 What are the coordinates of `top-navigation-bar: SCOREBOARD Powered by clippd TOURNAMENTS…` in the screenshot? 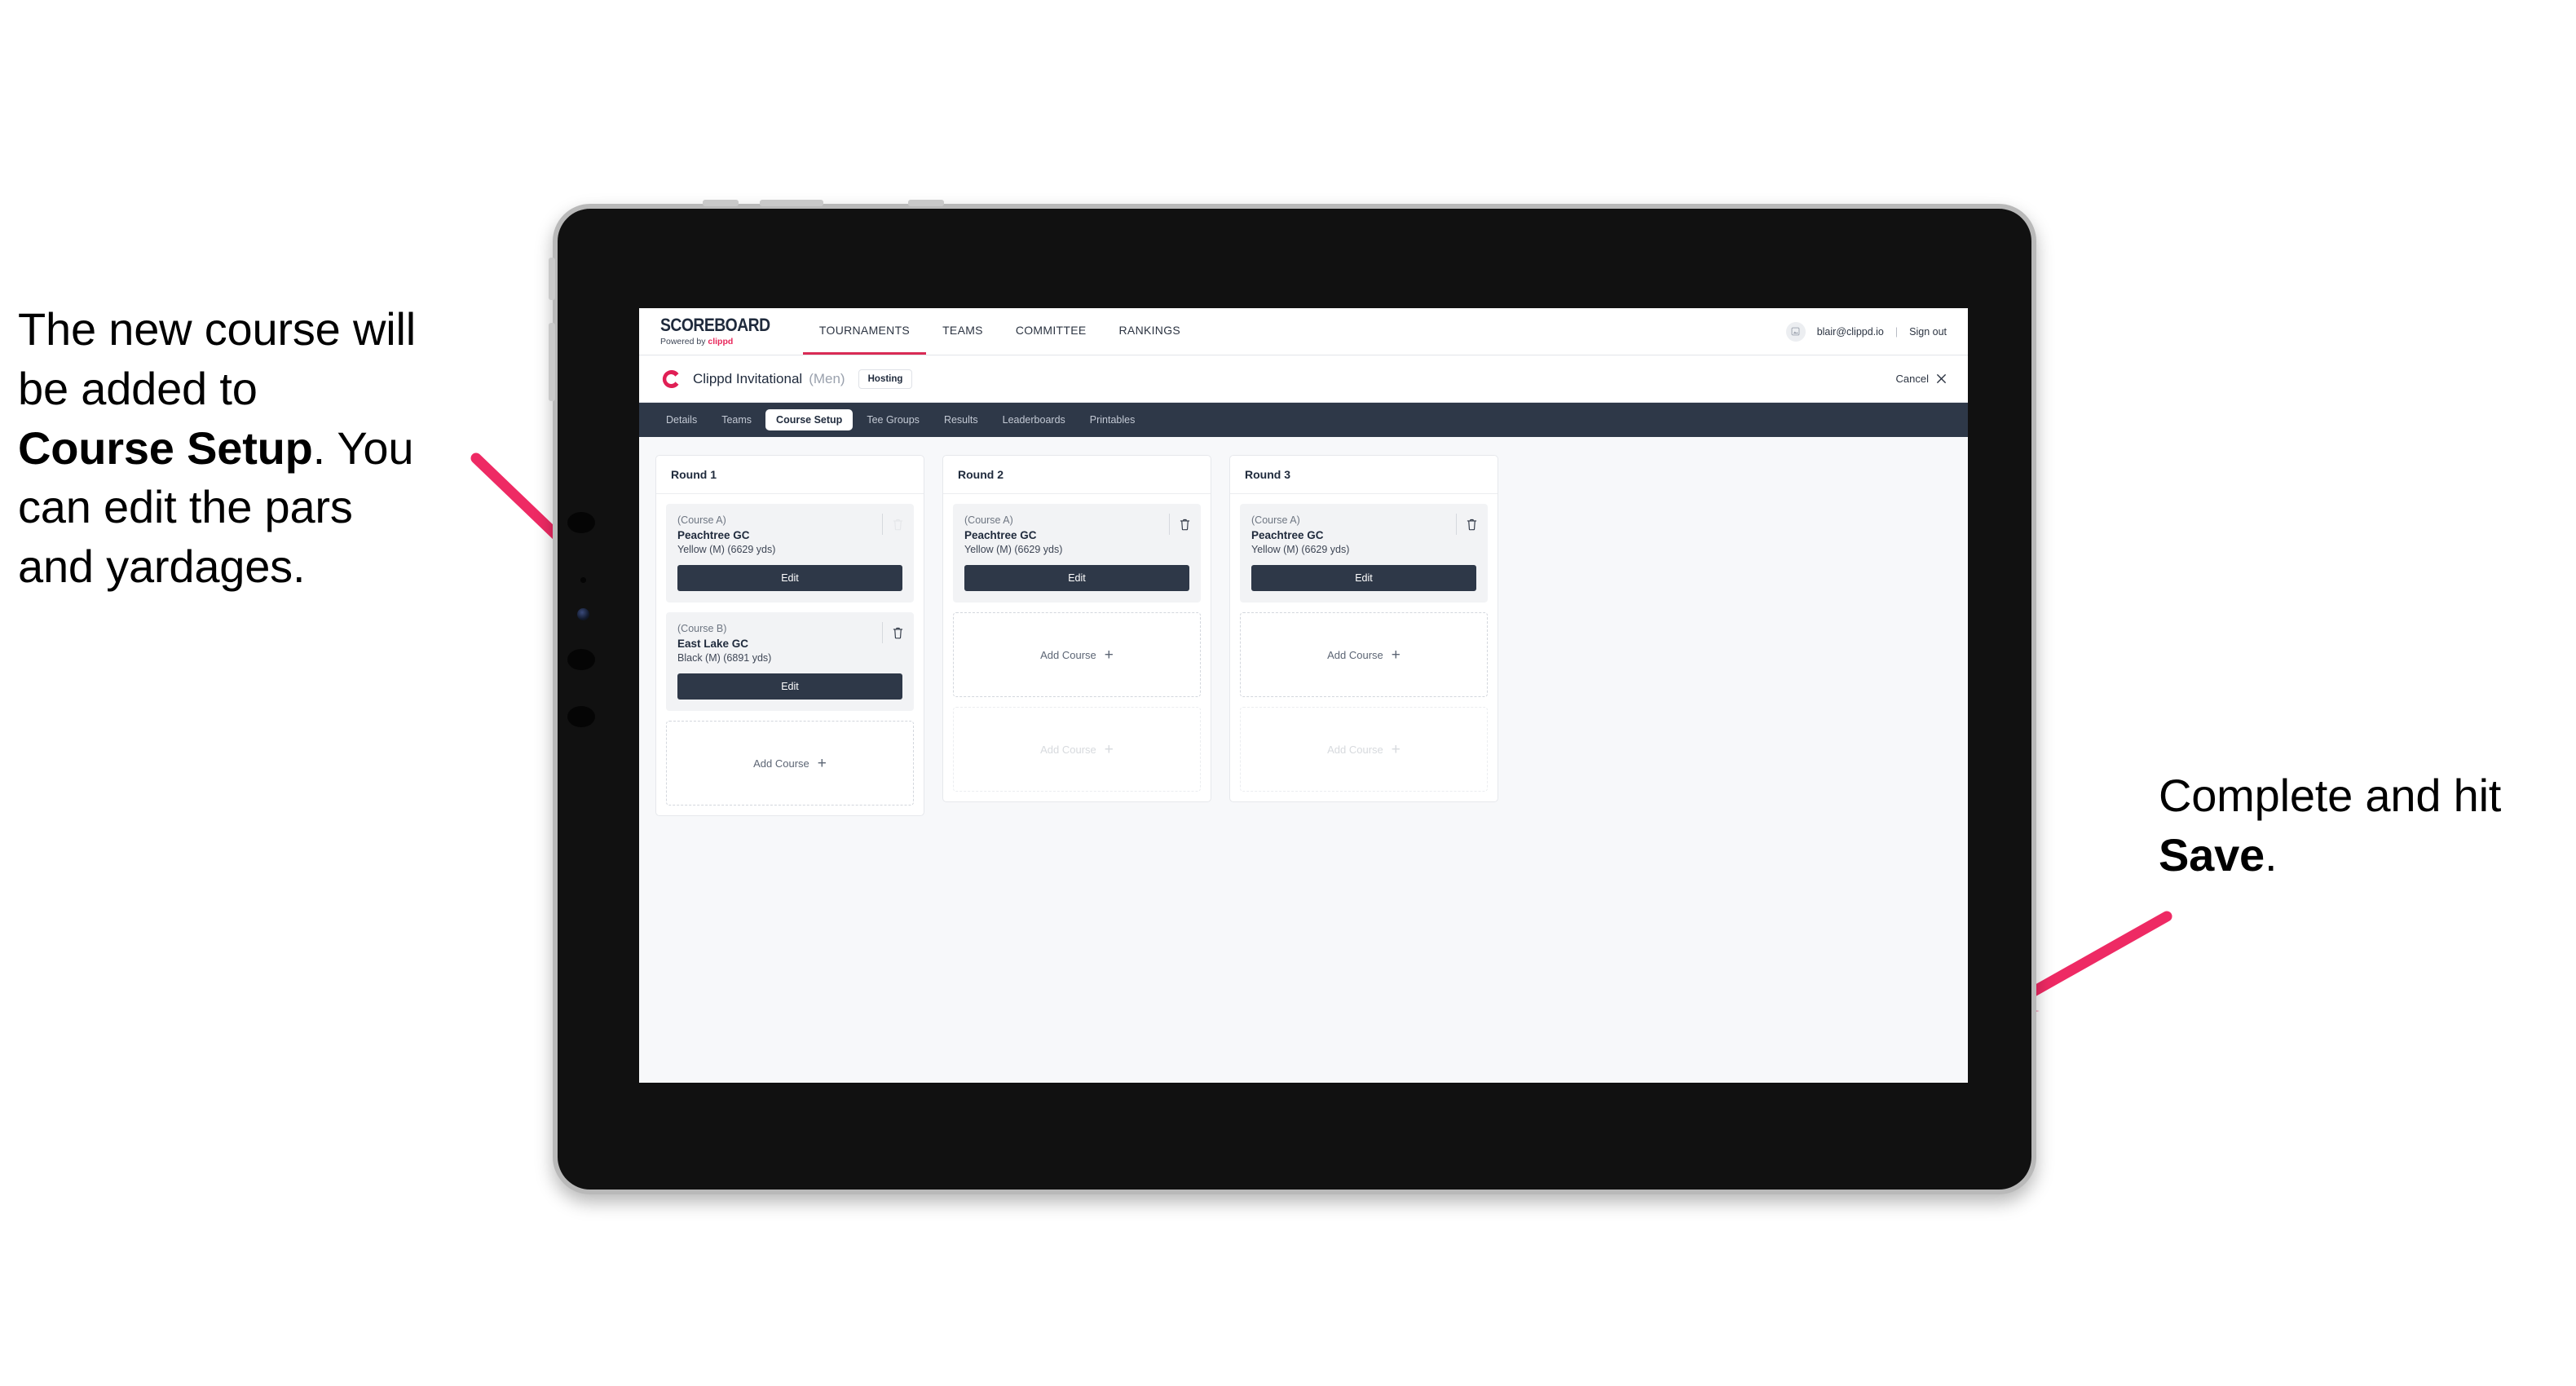 It's located at (1303, 331).